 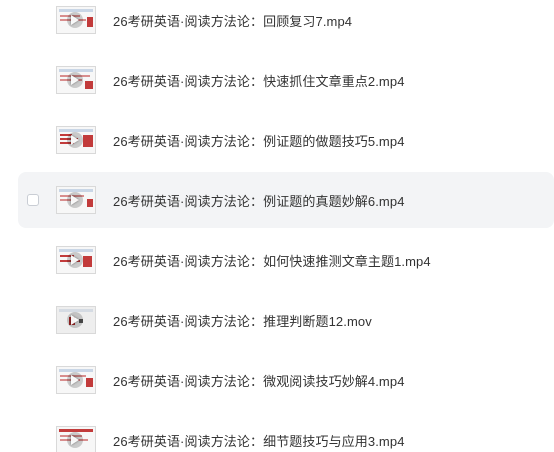 What do you see at coordinates (242, 320) in the screenshot?
I see `file-name: 26考研英语·阅读方法论：推理判断题12.mov` at bounding box center [242, 320].